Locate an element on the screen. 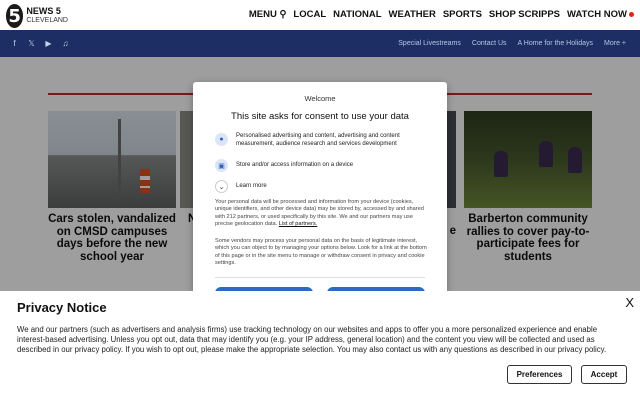 The width and height of the screenshot is (640, 400). person-icon: ● is located at coordinates (221, 139).